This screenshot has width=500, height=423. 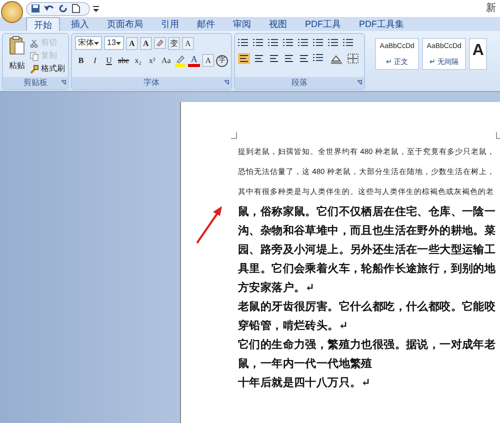 I want to click on ribbon-tab: PDF工具集, so click(x=381, y=24).